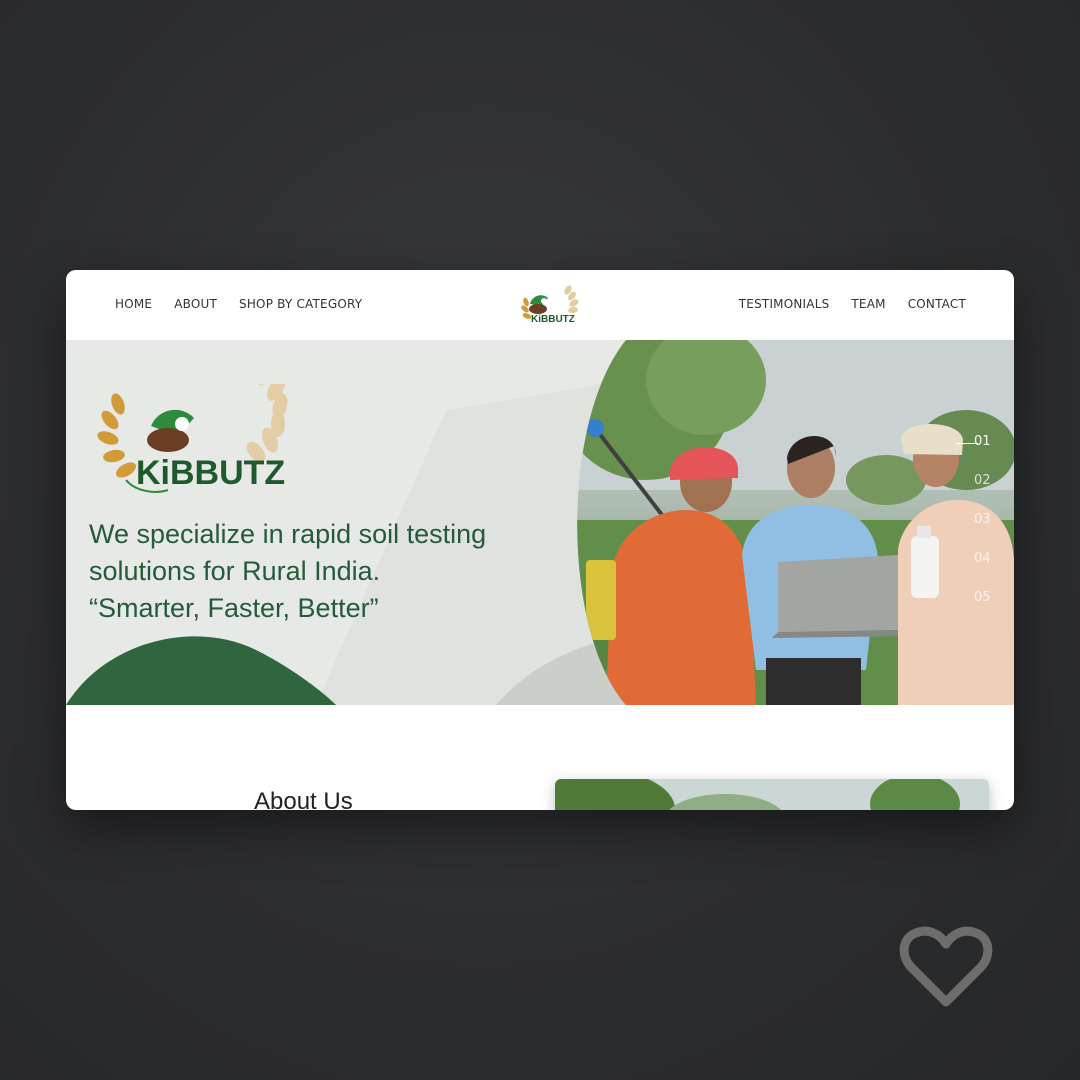 The image size is (1080, 1080). I want to click on about-image-photo, so click(772, 794).